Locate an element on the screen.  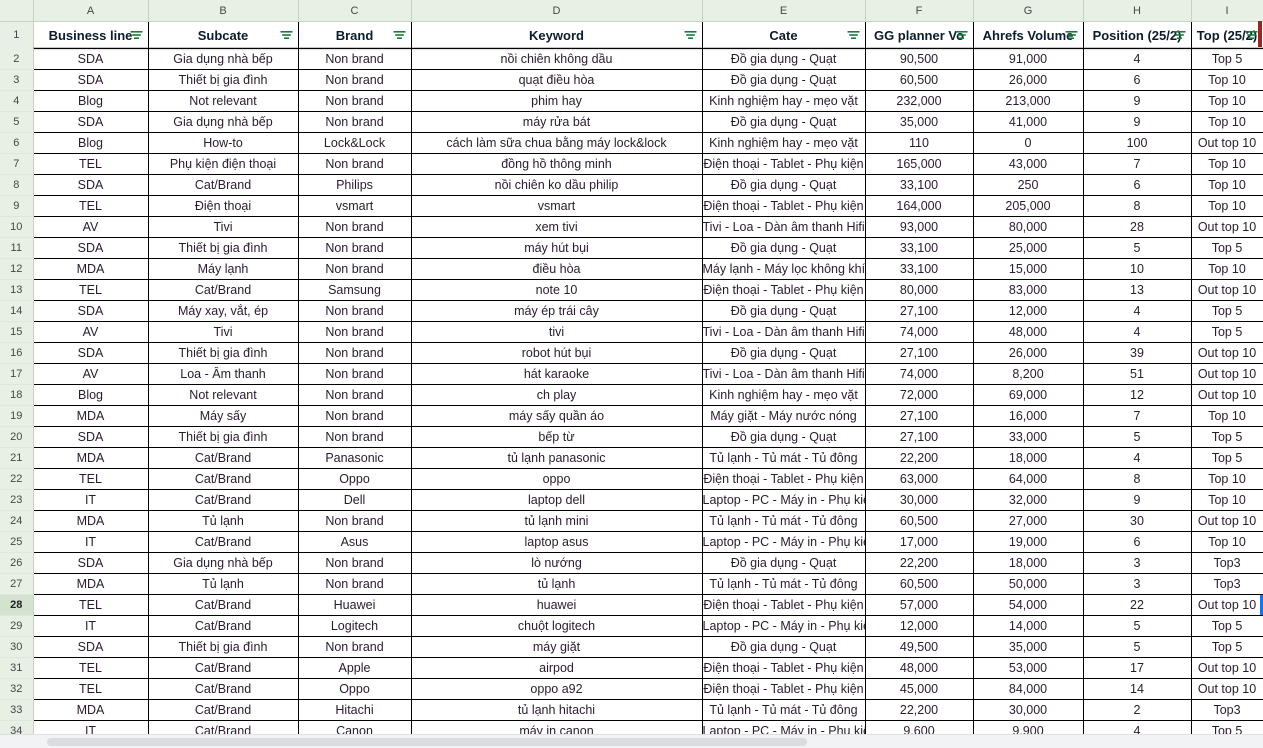
cell-G13: 83,000 is located at coordinates (1028, 290).